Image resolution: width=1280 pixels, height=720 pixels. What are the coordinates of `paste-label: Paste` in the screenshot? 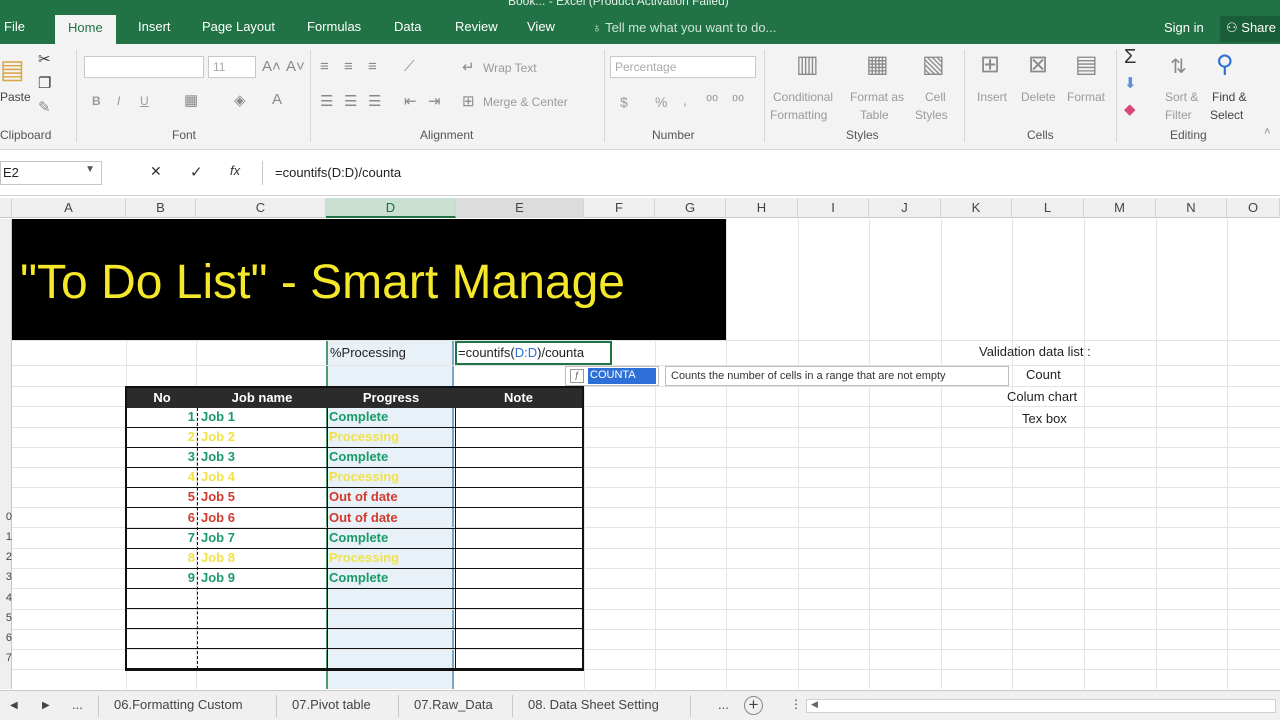 It's located at (15, 97).